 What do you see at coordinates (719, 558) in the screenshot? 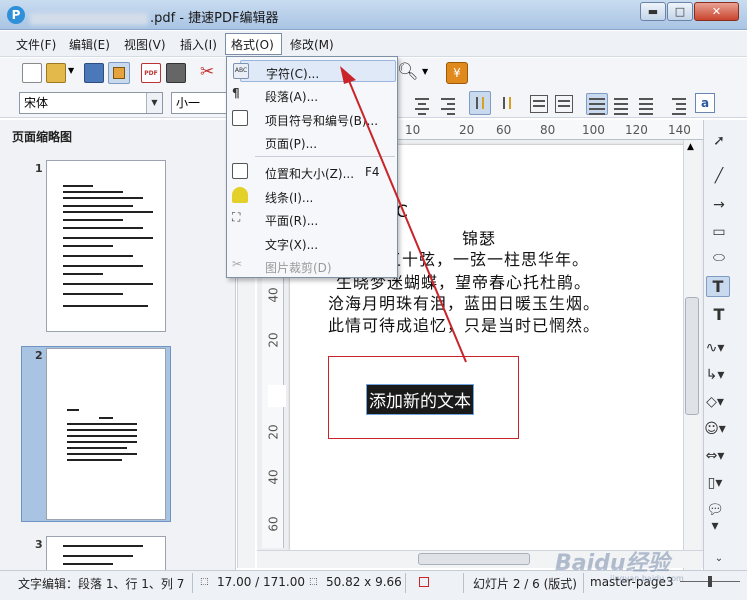
I see `more-tools-icon: ⌄` at bounding box center [719, 558].